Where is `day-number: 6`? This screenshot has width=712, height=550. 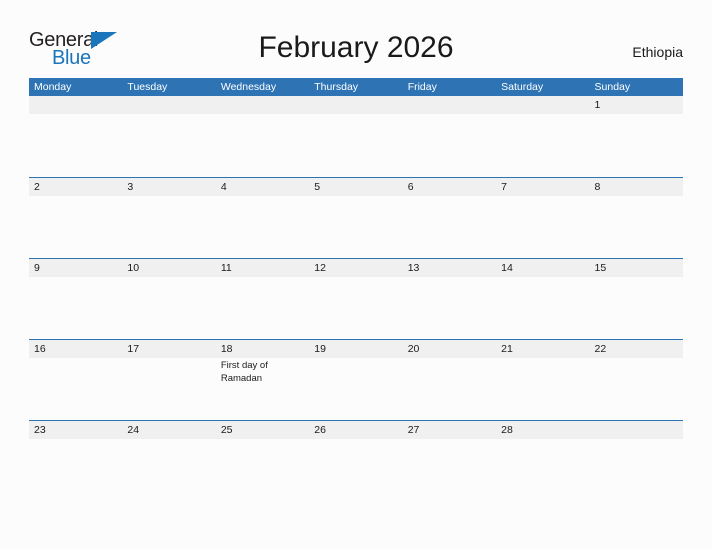
day-number: 6 is located at coordinates (410, 187).